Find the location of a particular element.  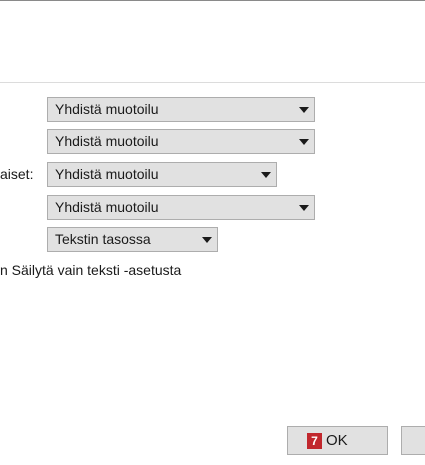

select-value: Tekstin tasossa is located at coordinates (103, 239).